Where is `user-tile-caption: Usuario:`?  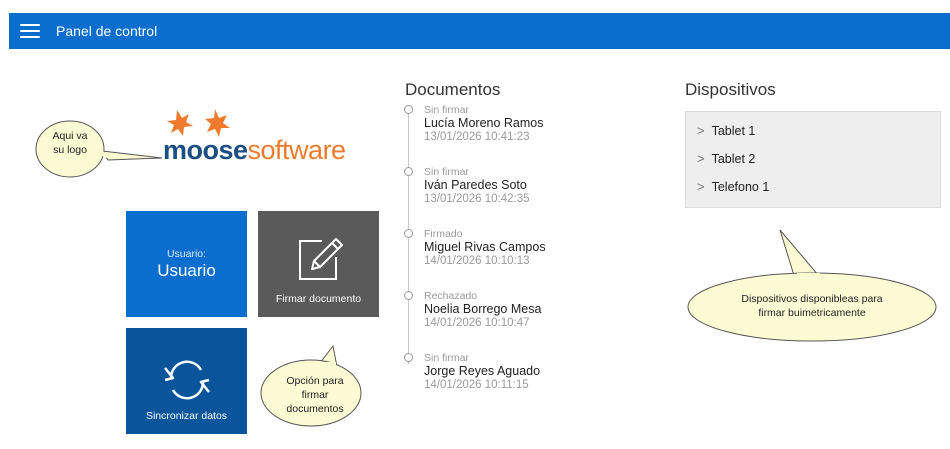 user-tile-caption: Usuario: is located at coordinates (186, 253).